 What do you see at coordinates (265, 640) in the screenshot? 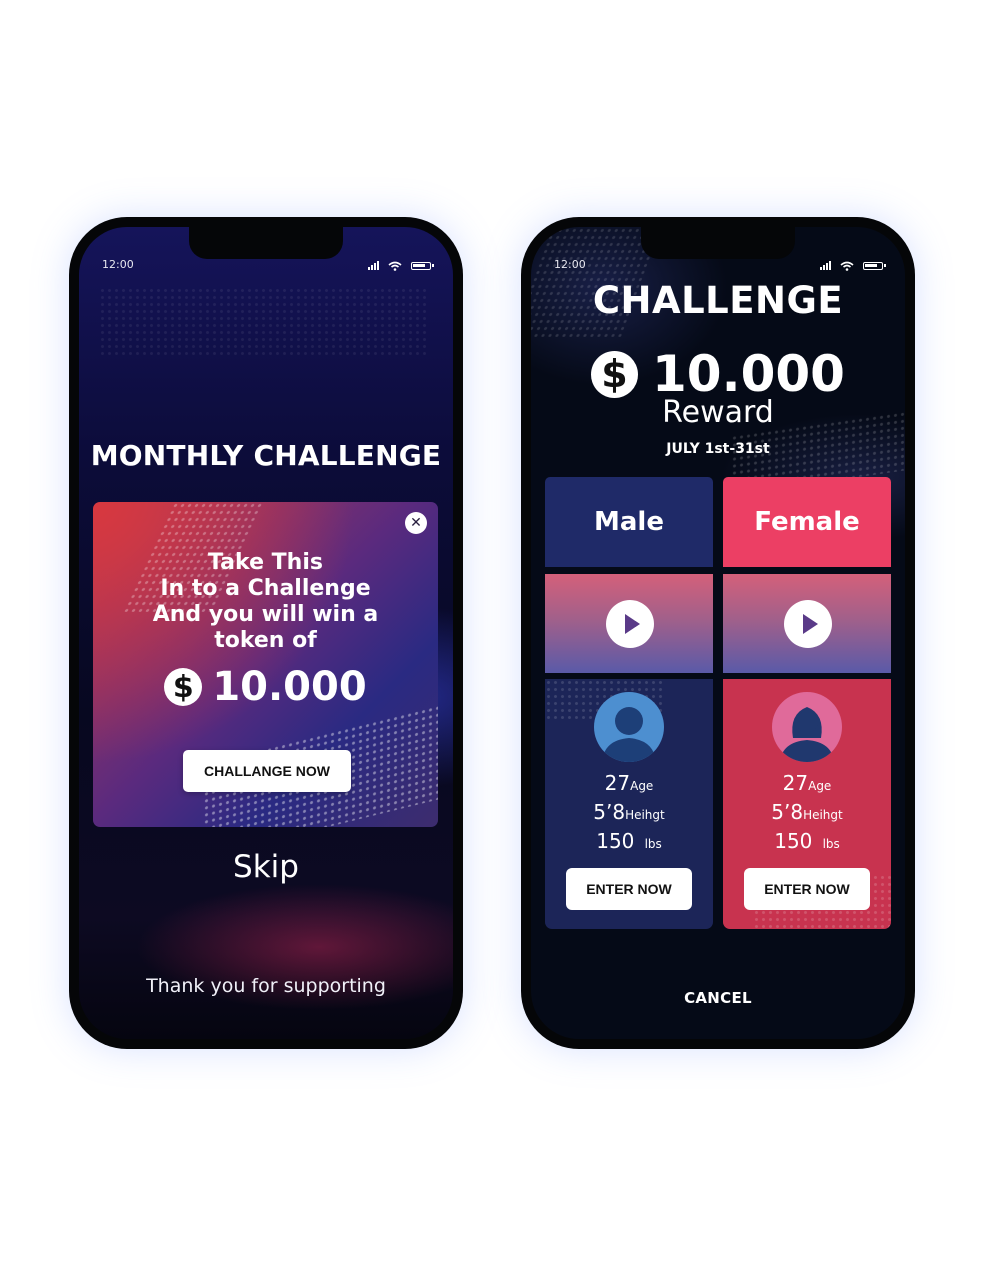
I see `card-line: token of` at bounding box center [265, 640].